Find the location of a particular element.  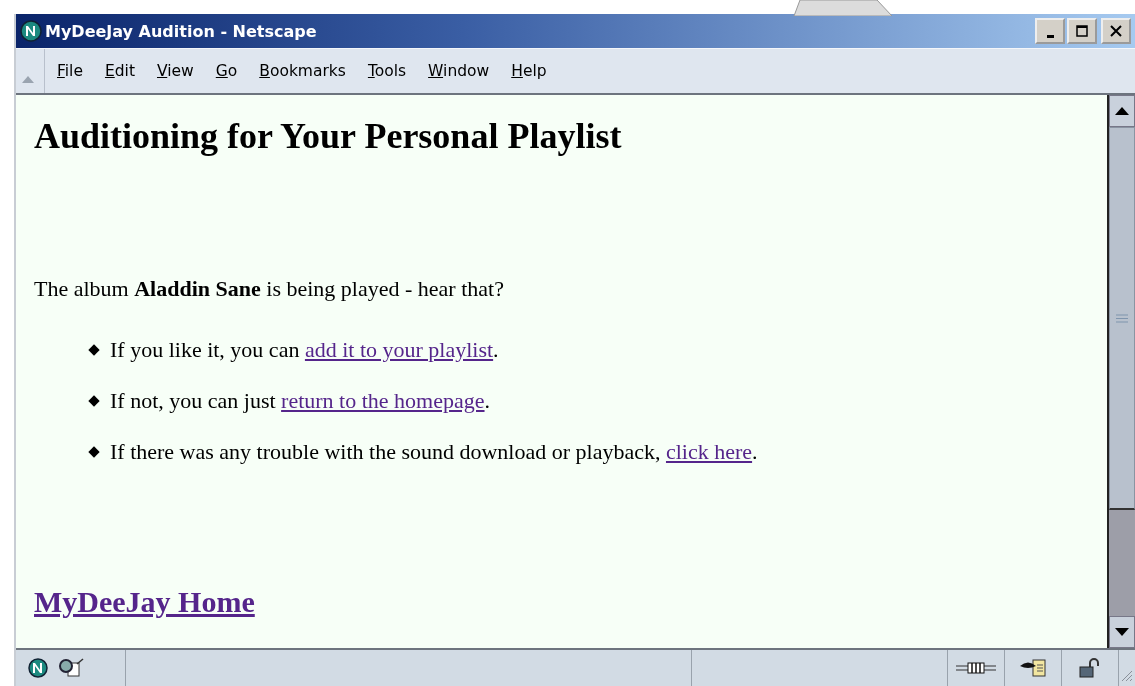

menu-item: File is located at coordinates (70, 71).